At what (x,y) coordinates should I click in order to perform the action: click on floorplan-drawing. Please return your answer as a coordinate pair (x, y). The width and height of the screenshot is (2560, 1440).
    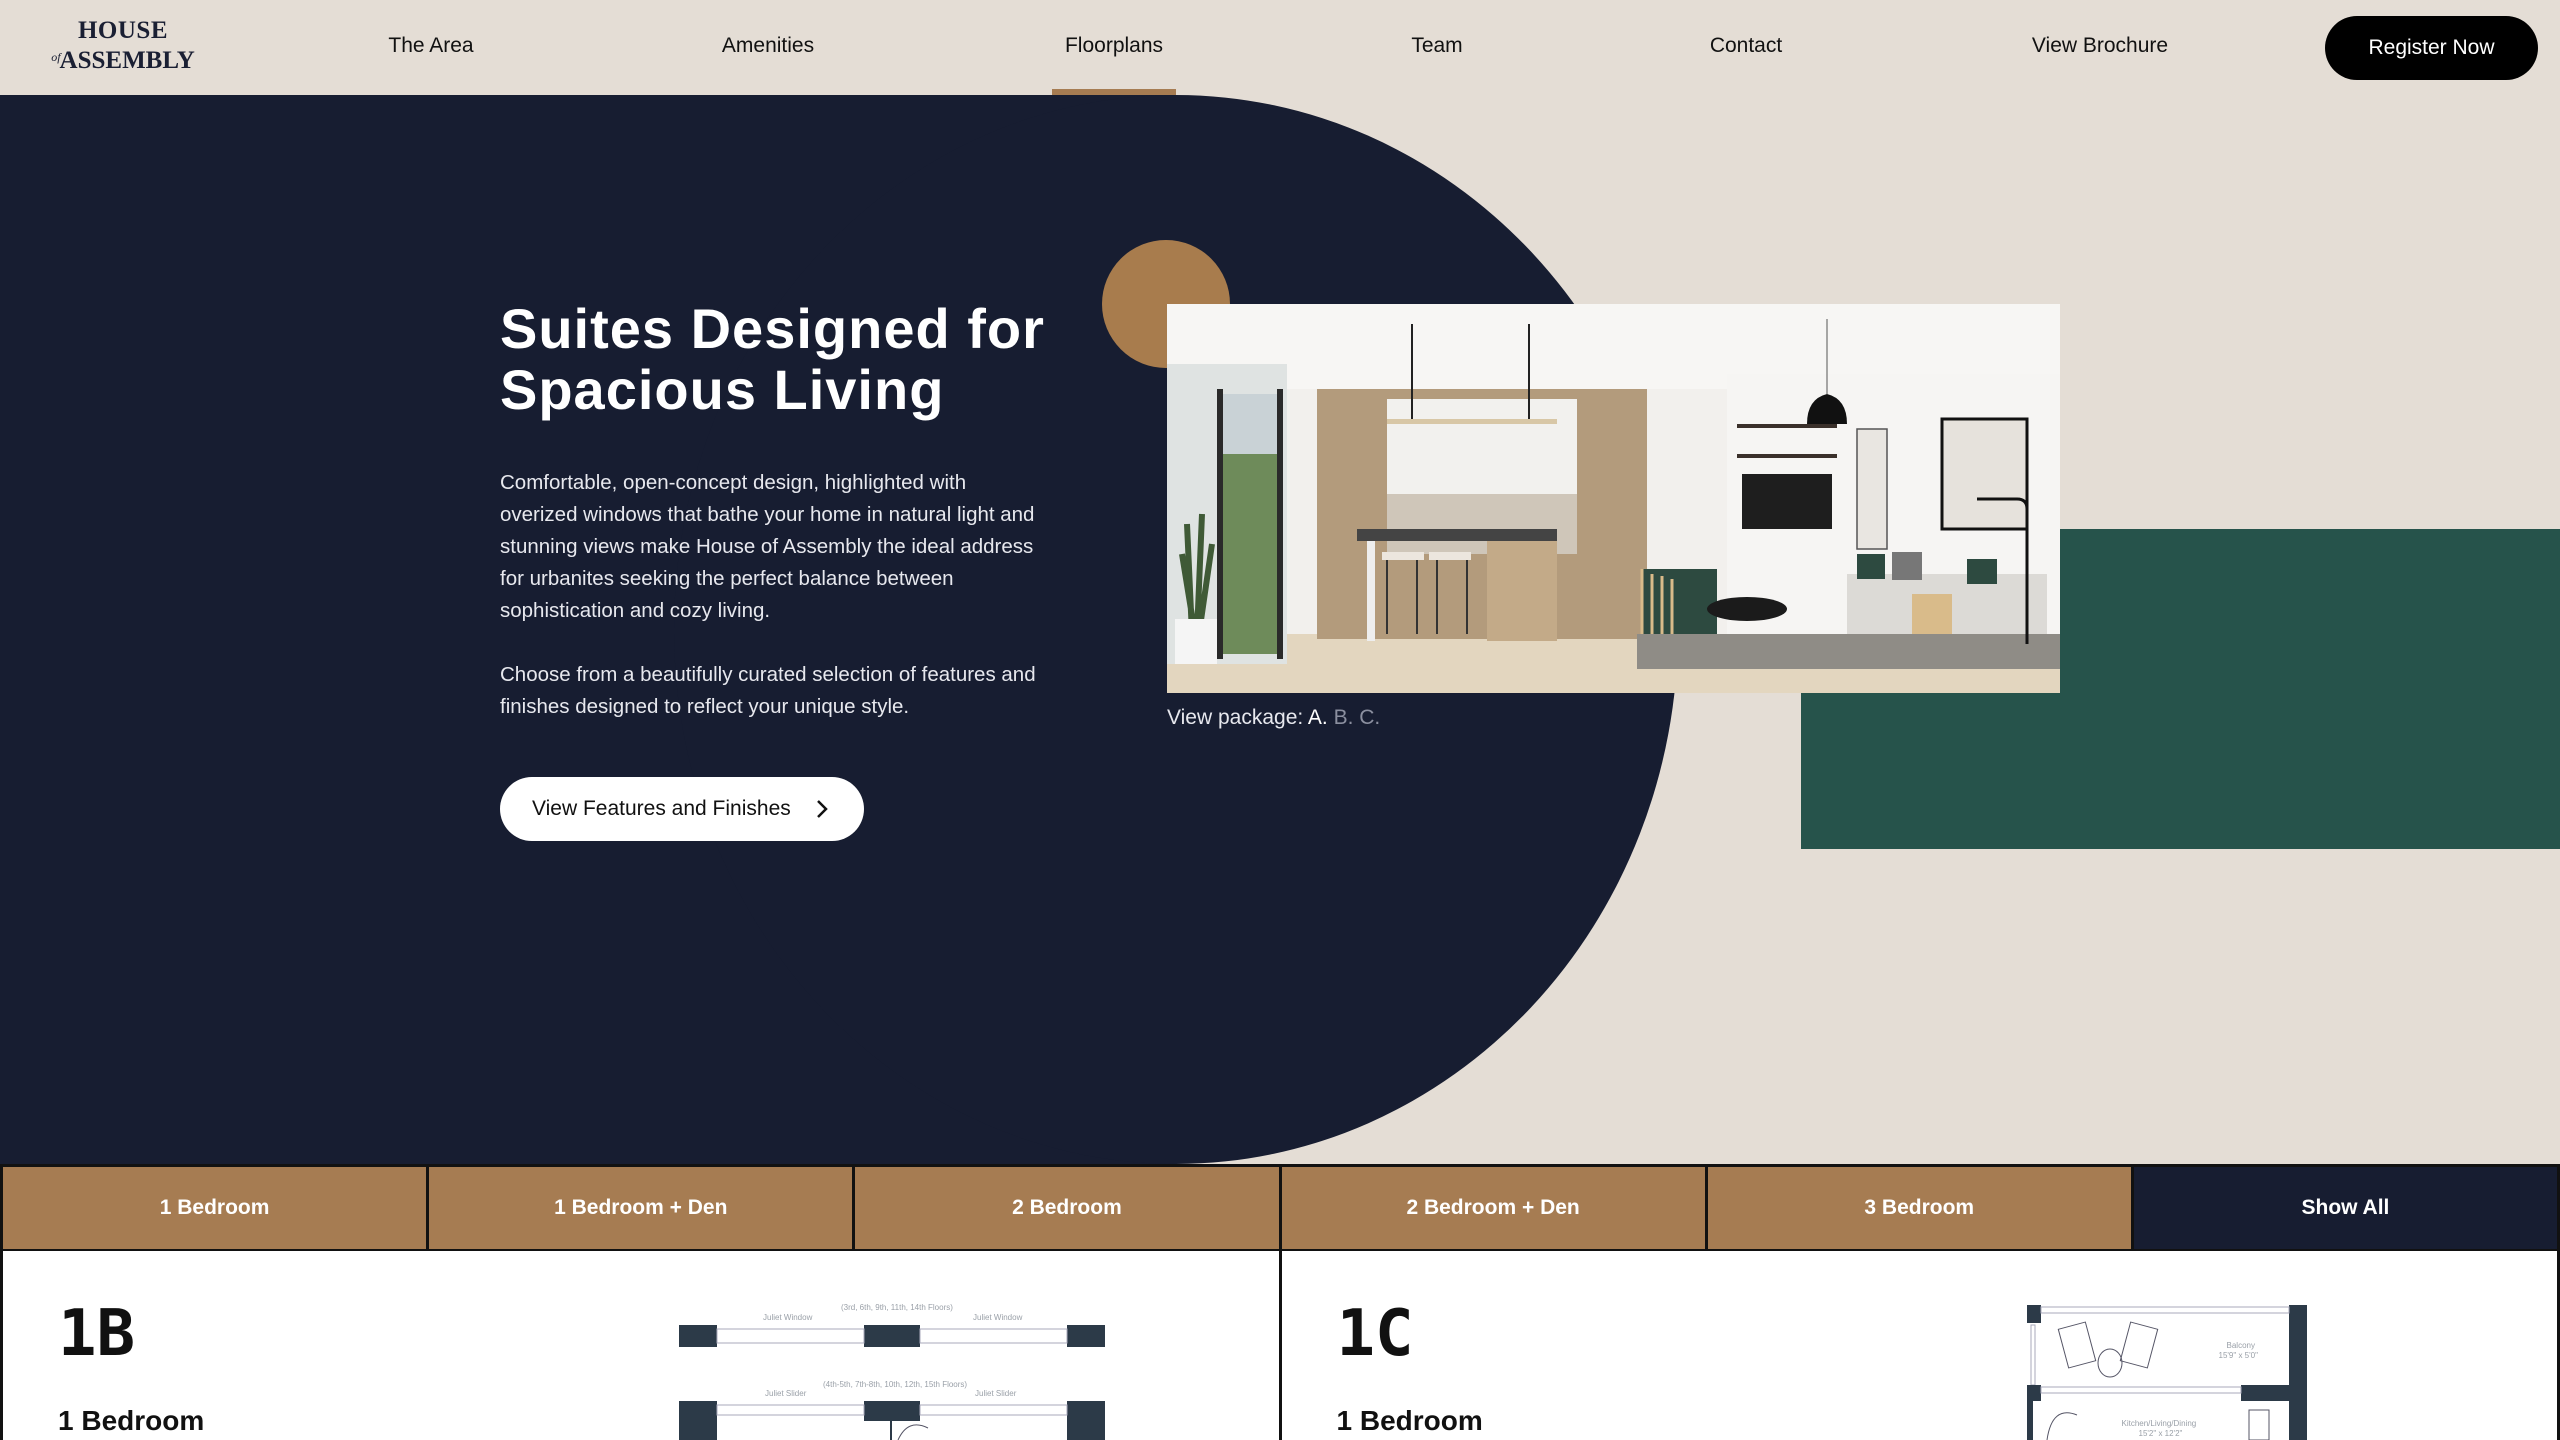
    Looking at the image, I should click on (892, 1382).